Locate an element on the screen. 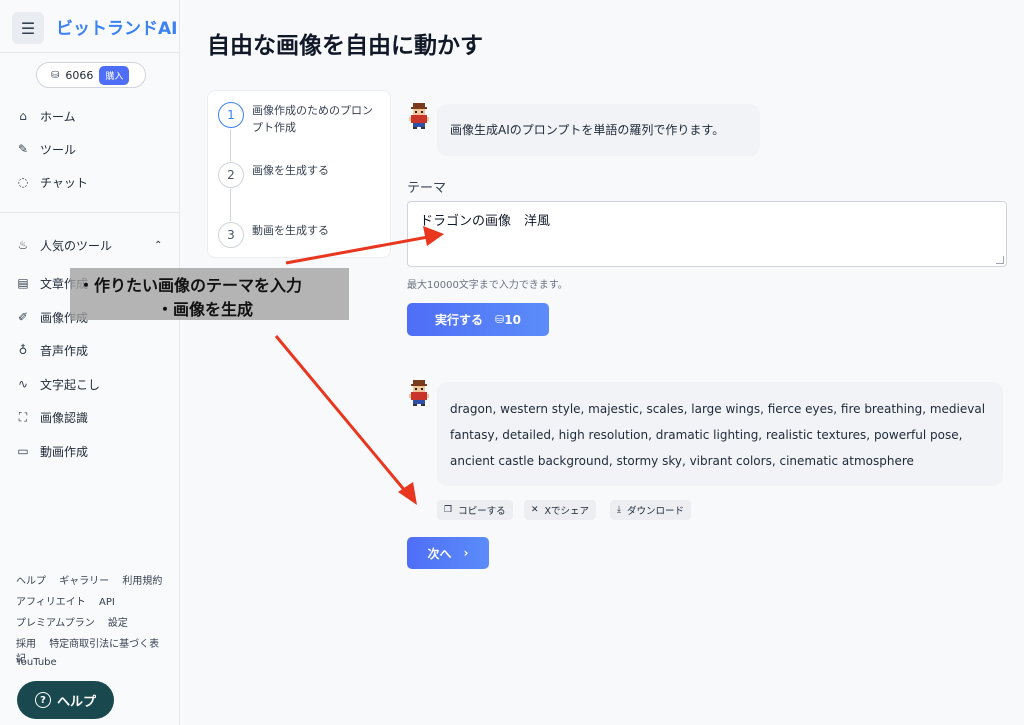 The height and width of the screenshot is (725, 1024). sidebar-item-chat: ◌ チャット is located at coordinates (52, 182).